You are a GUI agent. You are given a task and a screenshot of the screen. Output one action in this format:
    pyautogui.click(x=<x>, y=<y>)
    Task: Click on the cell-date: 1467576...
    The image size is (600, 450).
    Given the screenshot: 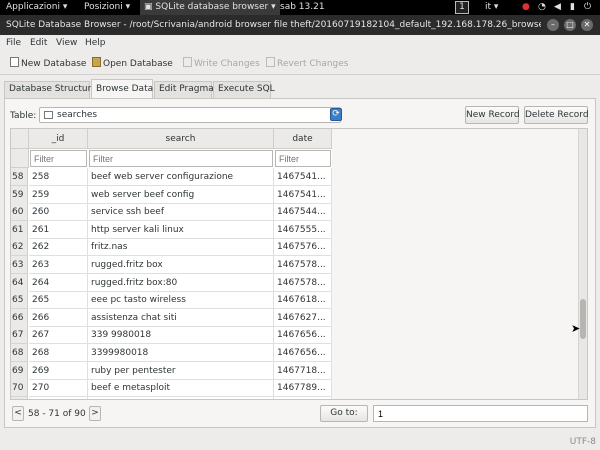 What is the action you would take?
    pyautogui.click(x=303, y=247)
    